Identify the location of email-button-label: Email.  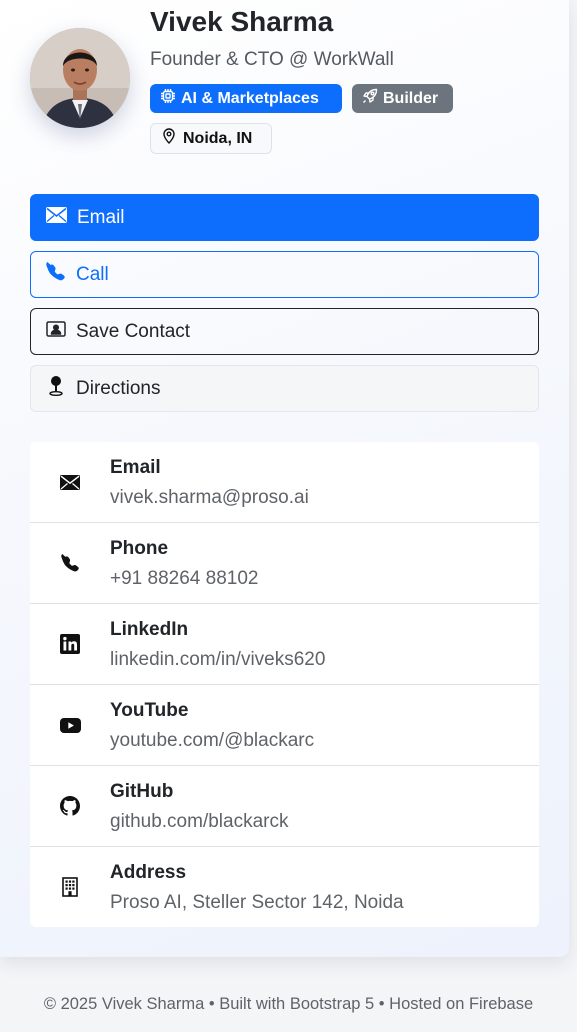
(101, 217).